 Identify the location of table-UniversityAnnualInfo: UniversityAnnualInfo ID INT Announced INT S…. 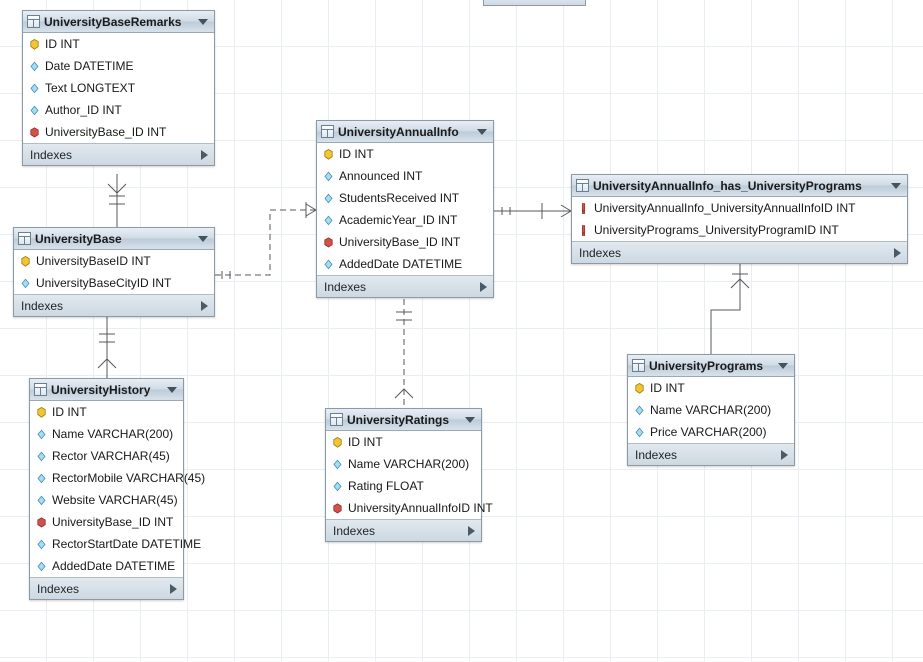
(405, 209).